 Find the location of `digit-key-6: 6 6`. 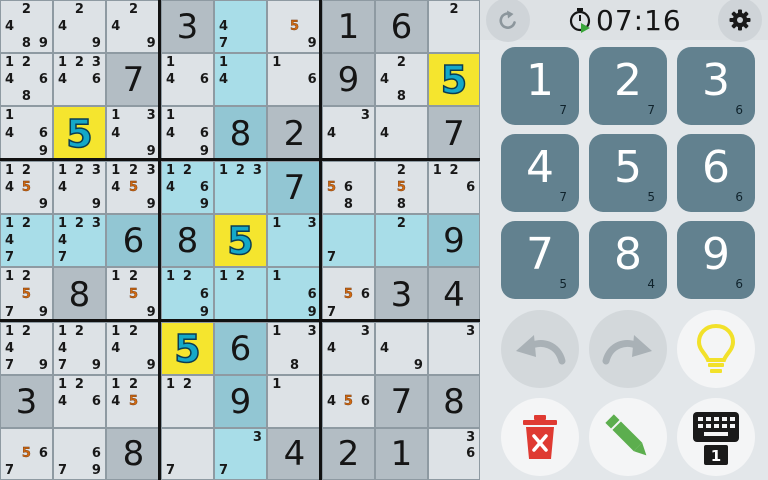

digit-key-6: 6 6 is located at coordinates (716, 173).